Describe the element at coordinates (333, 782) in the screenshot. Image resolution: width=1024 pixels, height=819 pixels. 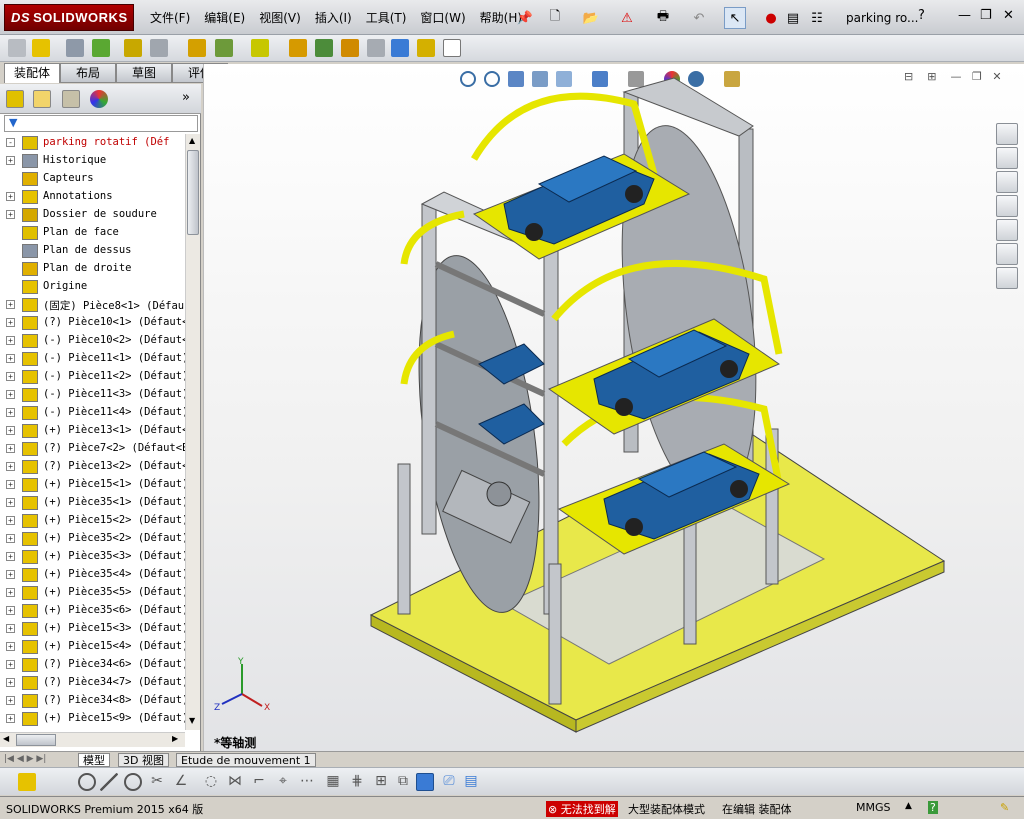
I see `grid-icon: ▦` at that location.